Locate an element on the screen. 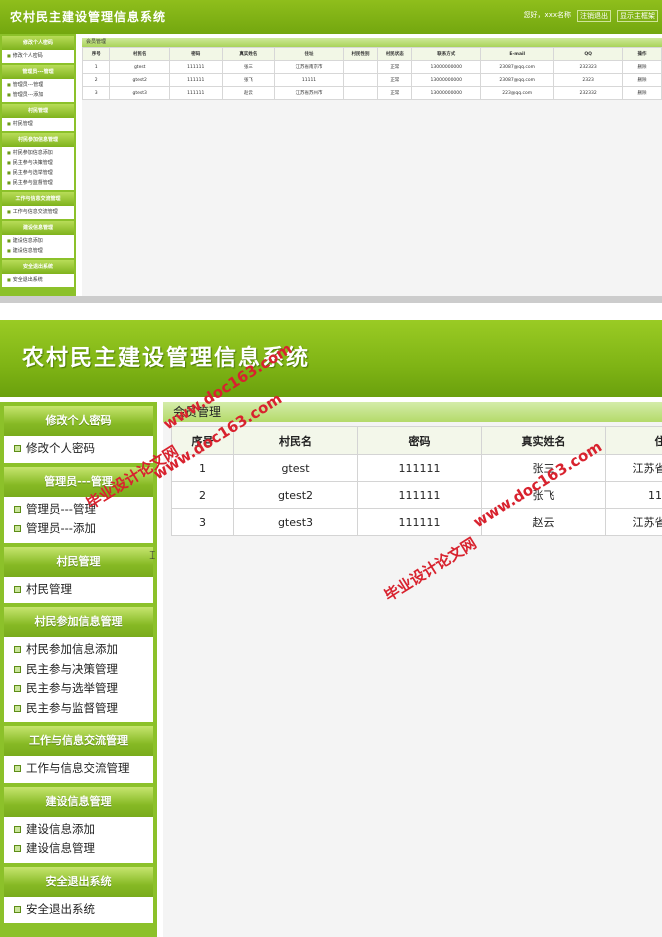  sidebar-group-items: 管理员---管理管理员---添加 is located at coordinates (78, 519).